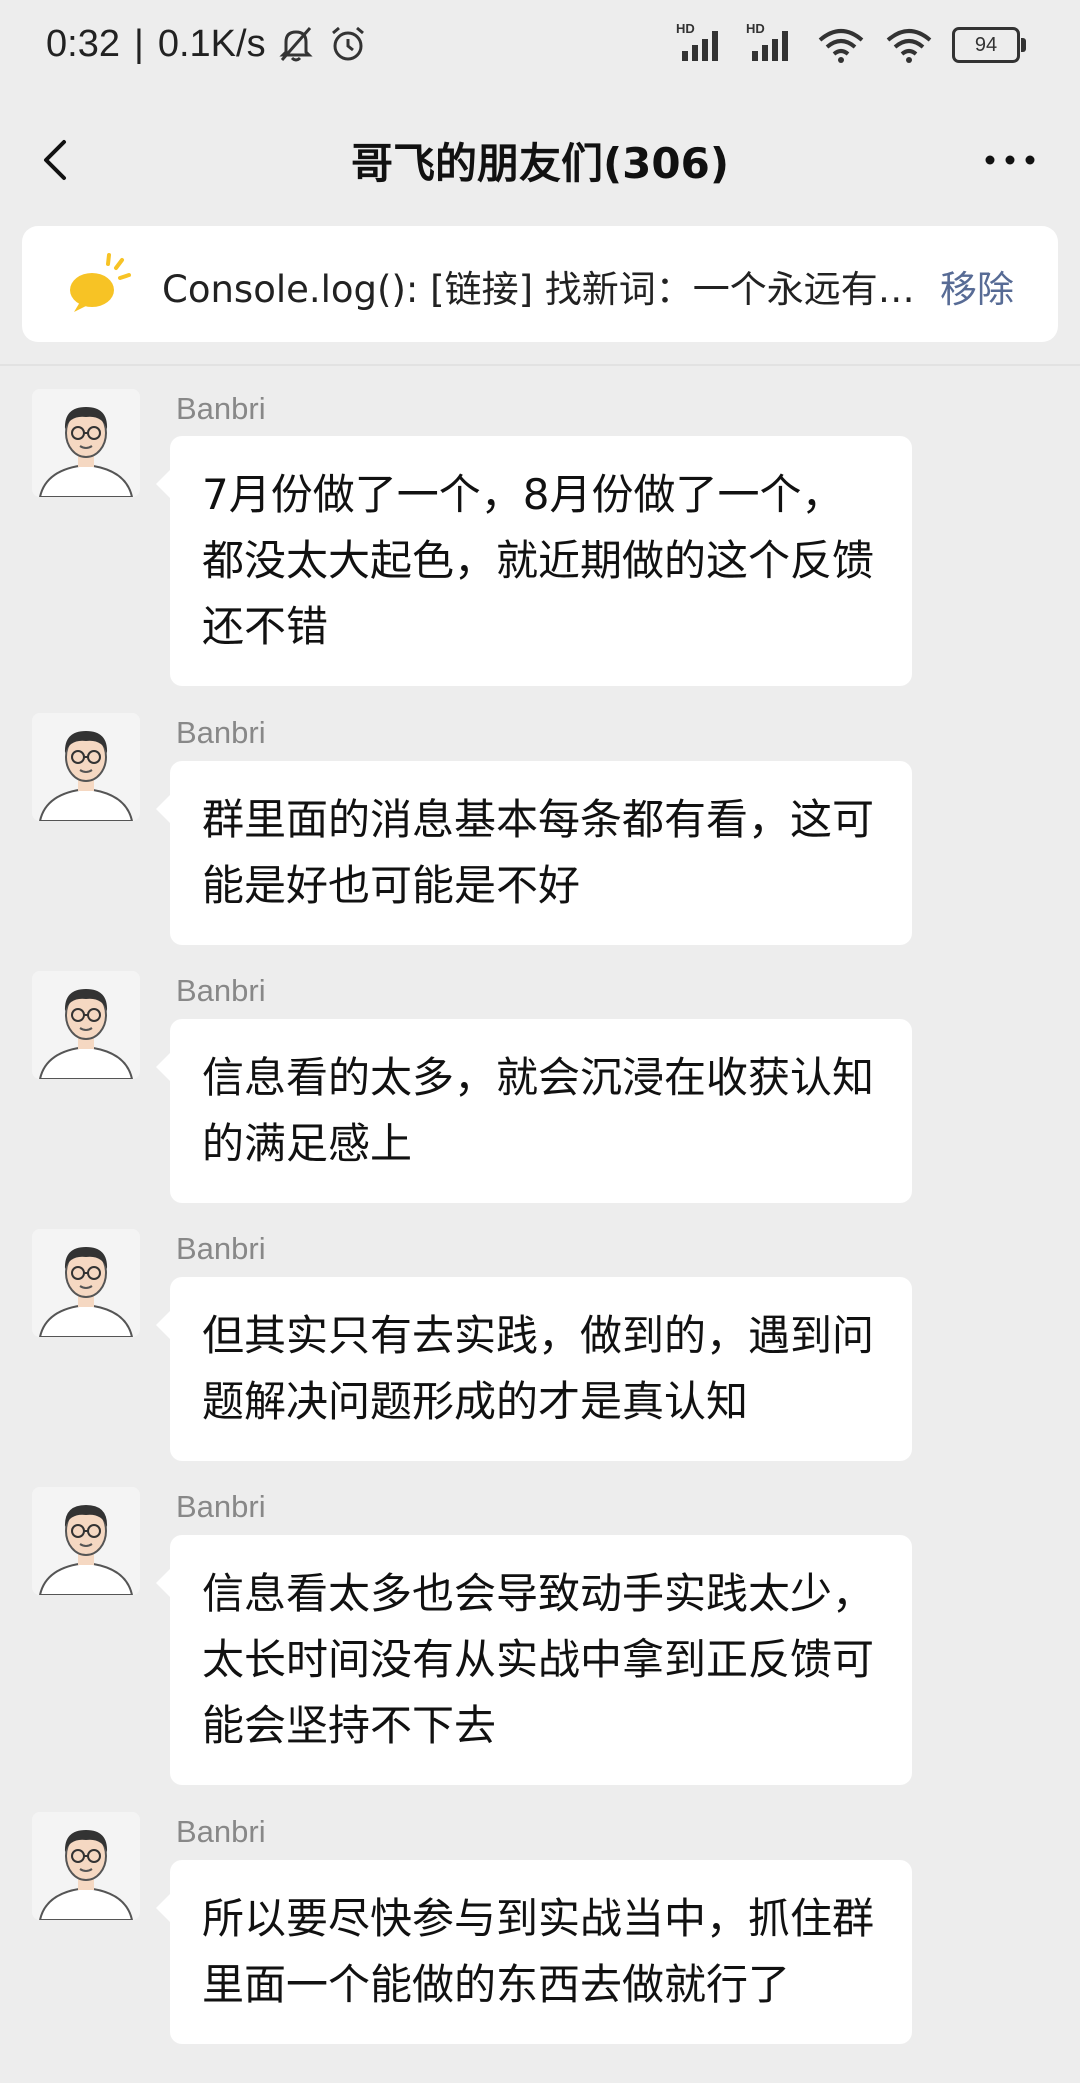 This screenshot has width=1080, height=2083. What do you see at coordinates (534, 1660) in the screenshot?
I see `message-bubble: 信息看太多也会导致动手实践太少，太长时间没有从实战中拿到正反馈可能会坚持不下去` at bounding box center [534, 1660].